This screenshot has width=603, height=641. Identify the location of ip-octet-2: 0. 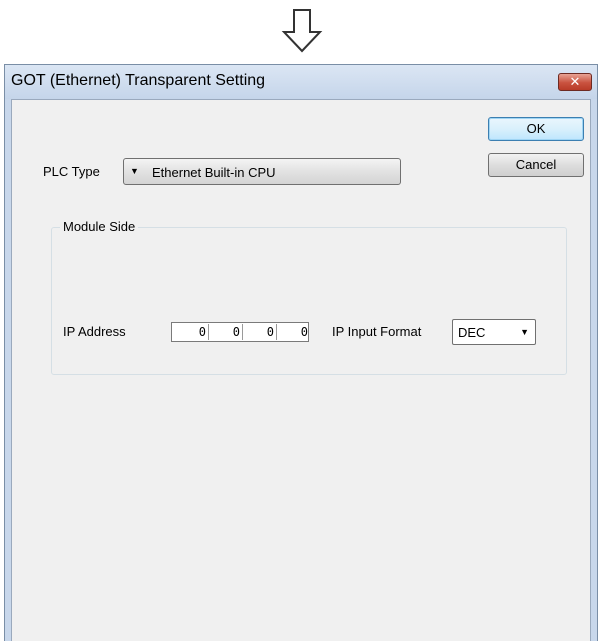
(223, 332).